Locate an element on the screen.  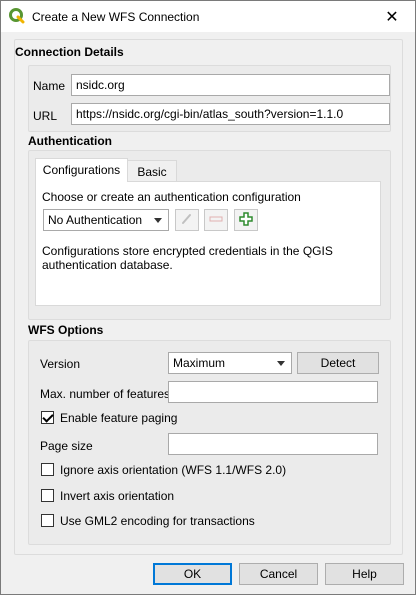
auth-config-select: No Authentication is located at coordinates (106, 220).